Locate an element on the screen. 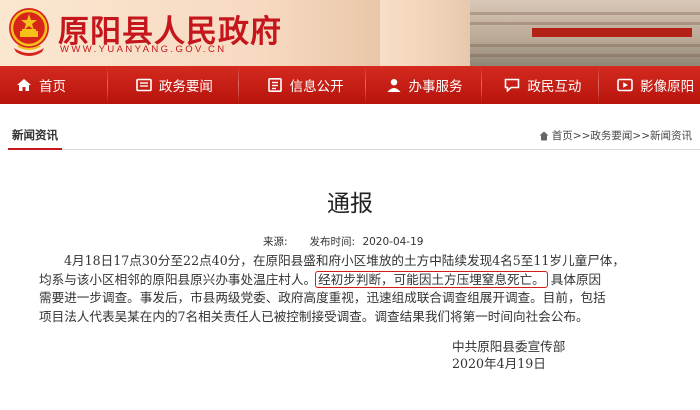  news-icon is located at coordinates (144, 85).